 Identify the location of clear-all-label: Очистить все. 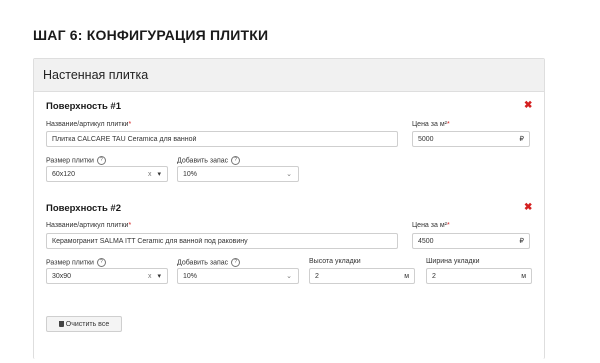
(87, 324).